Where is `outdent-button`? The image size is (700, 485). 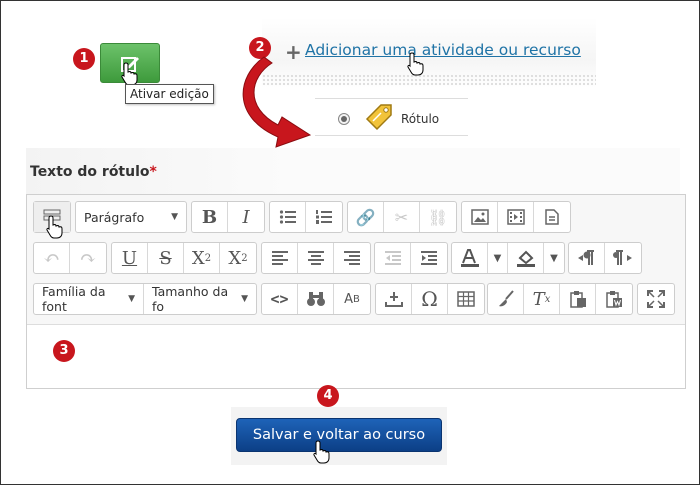 outdent-button is located at coordinates (393, 258).